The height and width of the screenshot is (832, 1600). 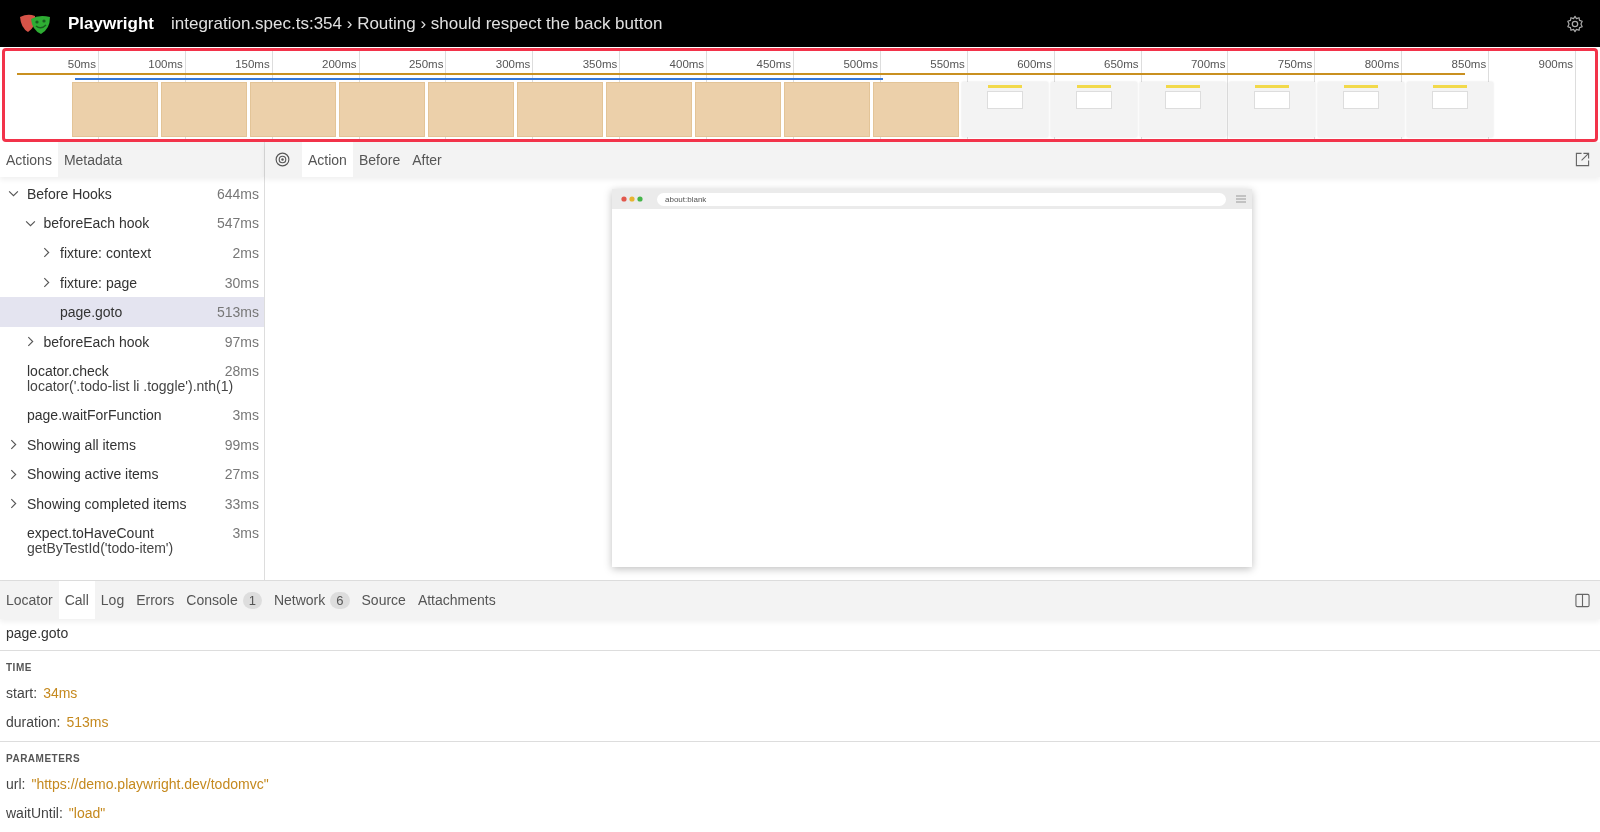 What do you see at coordinates (132, 194) in the screenshot?
I see `action-row: Before Hooks 644ms` at bounding box center [132, 194].